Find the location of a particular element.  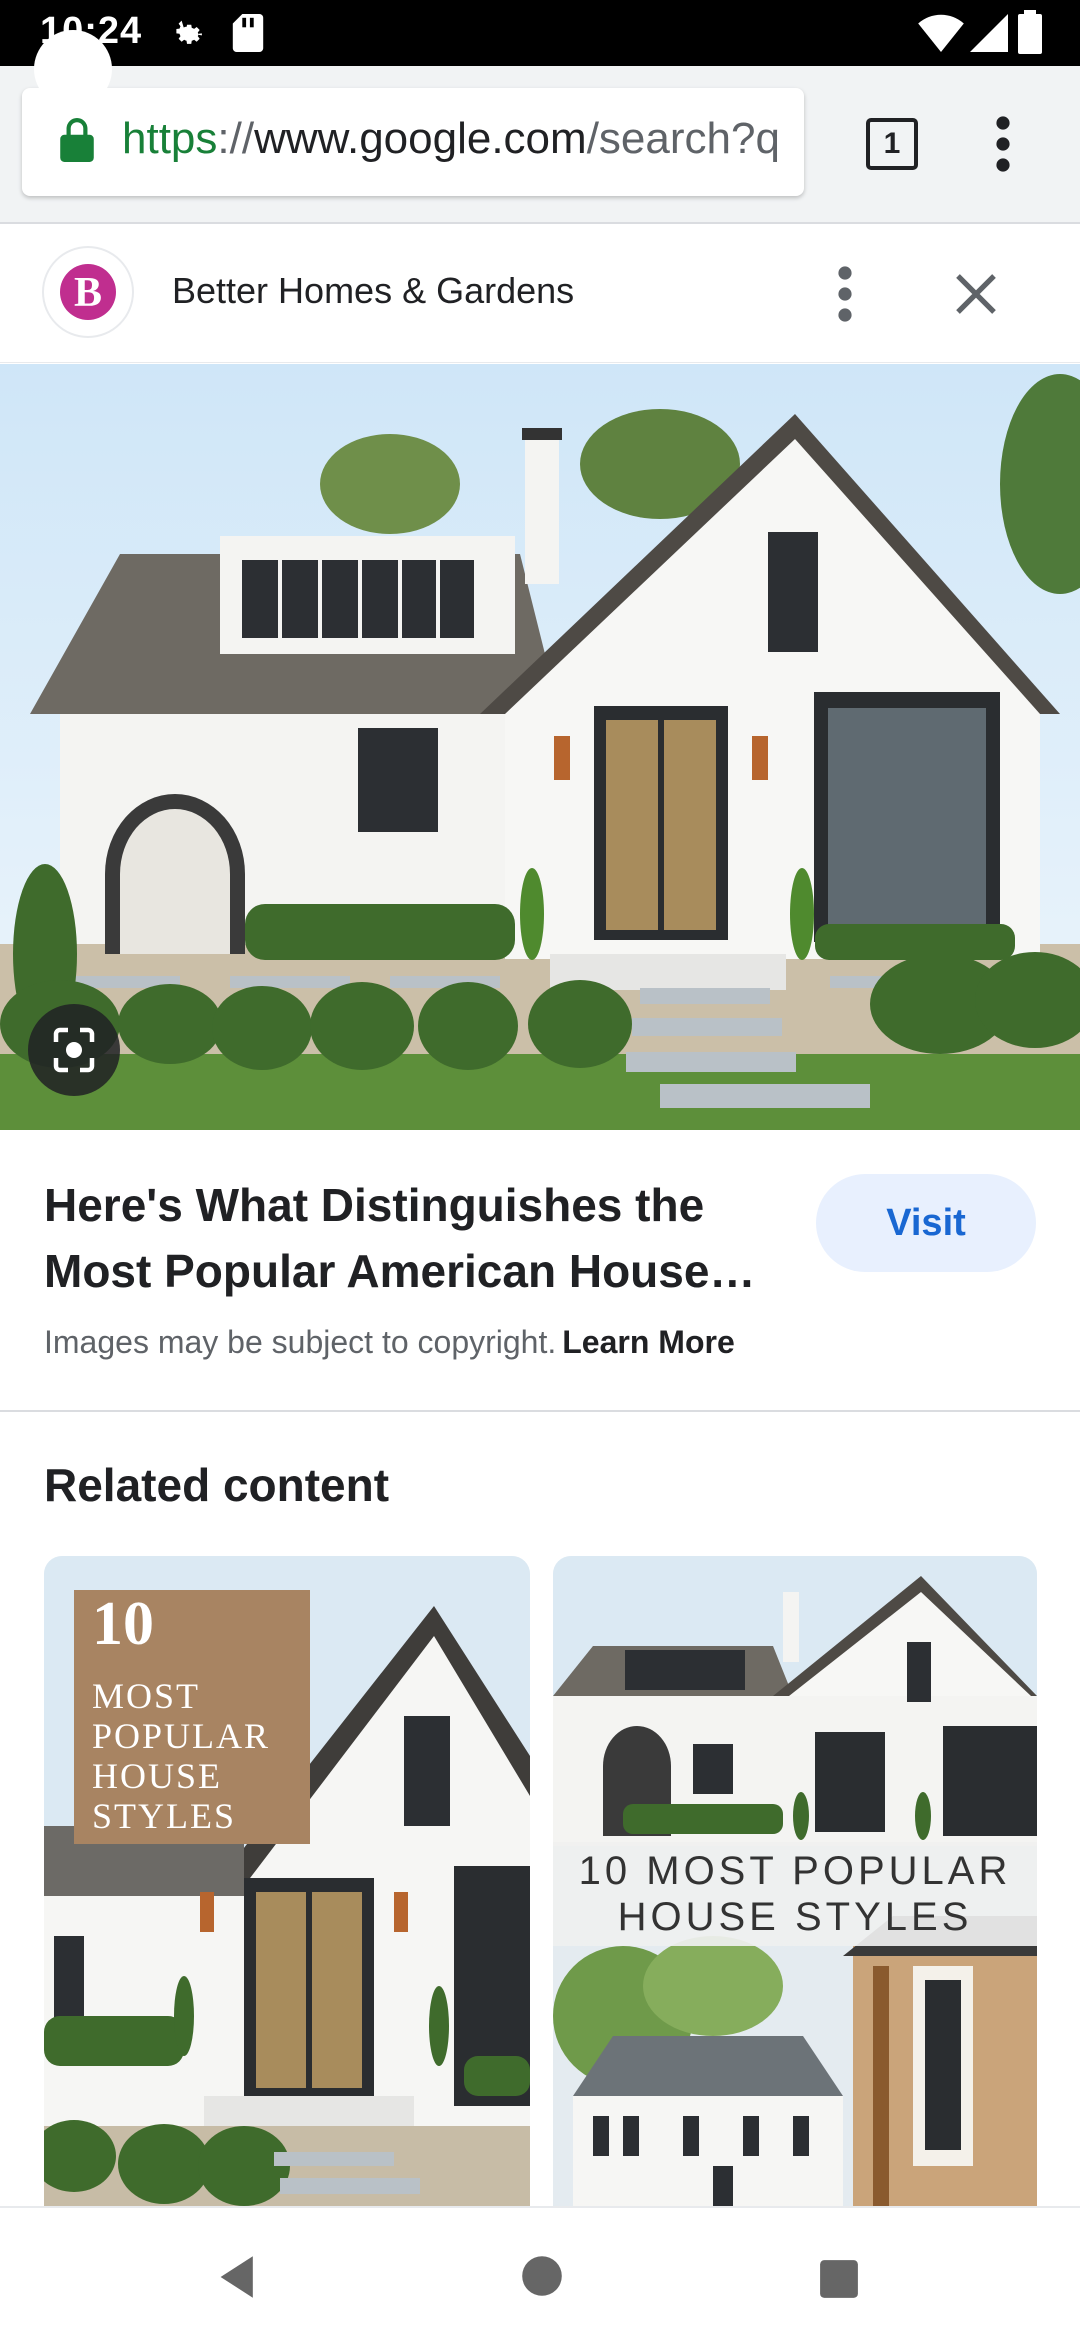

back-button is located at coordinates (239, 2279).